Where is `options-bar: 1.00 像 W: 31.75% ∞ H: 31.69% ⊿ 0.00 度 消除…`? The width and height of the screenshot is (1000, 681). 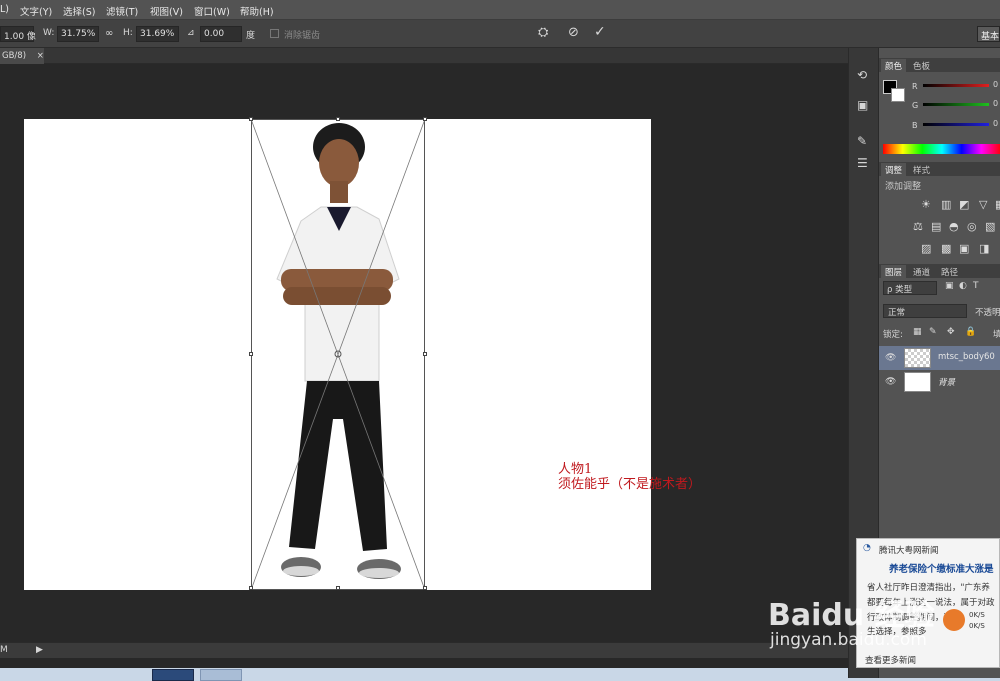
options-bar: 1.00 像 W: 31.75% ∞ H: 31.69% ⊿ 0.00 度 消除… is located at coordinates (500, 34).